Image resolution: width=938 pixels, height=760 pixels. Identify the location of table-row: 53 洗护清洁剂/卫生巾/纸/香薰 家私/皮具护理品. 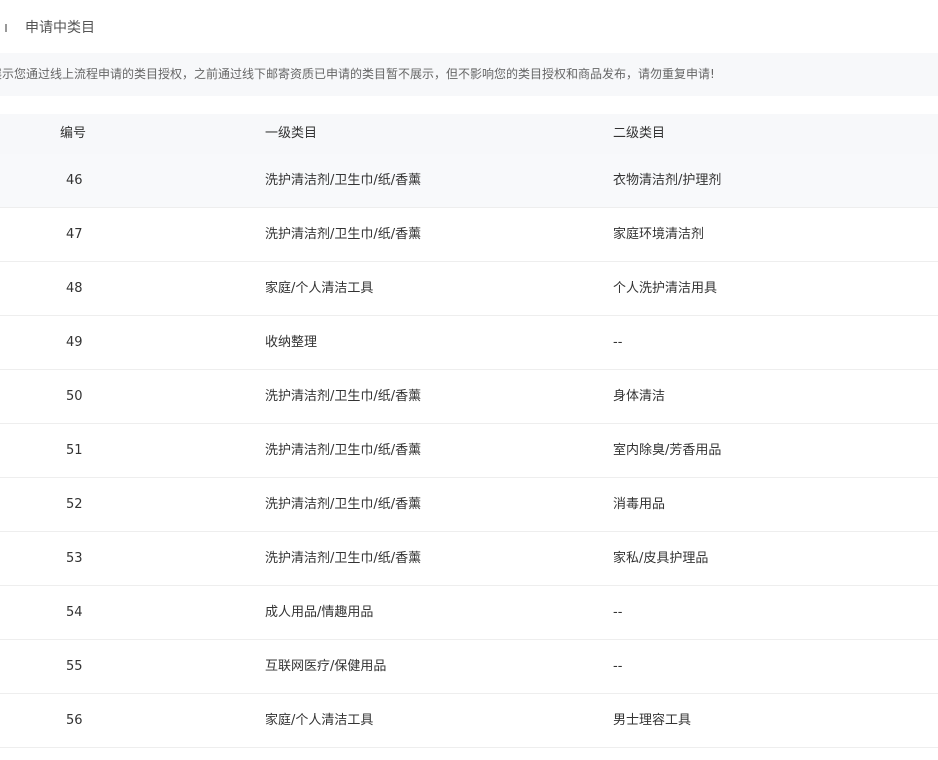
(469, 559).